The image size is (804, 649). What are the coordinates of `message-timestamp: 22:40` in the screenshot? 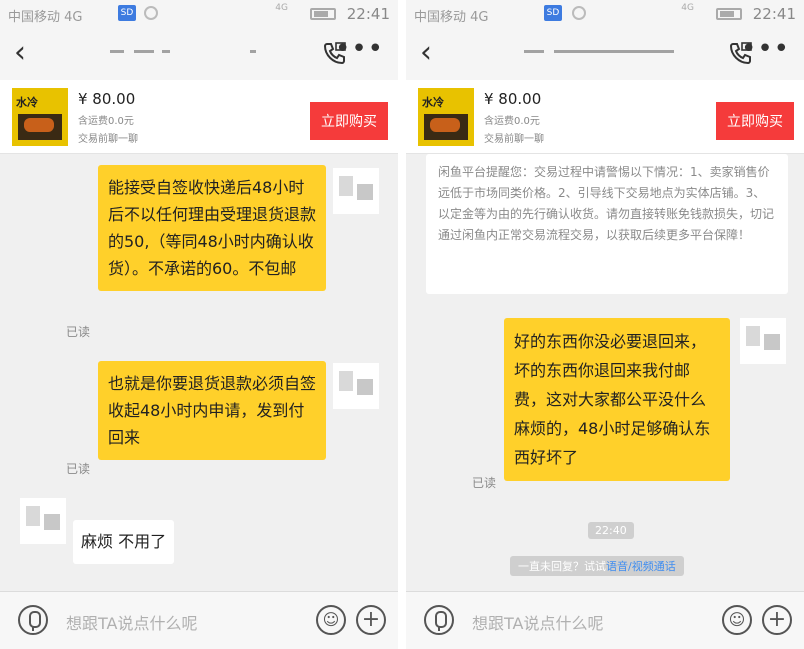 It's located at (611, 530).